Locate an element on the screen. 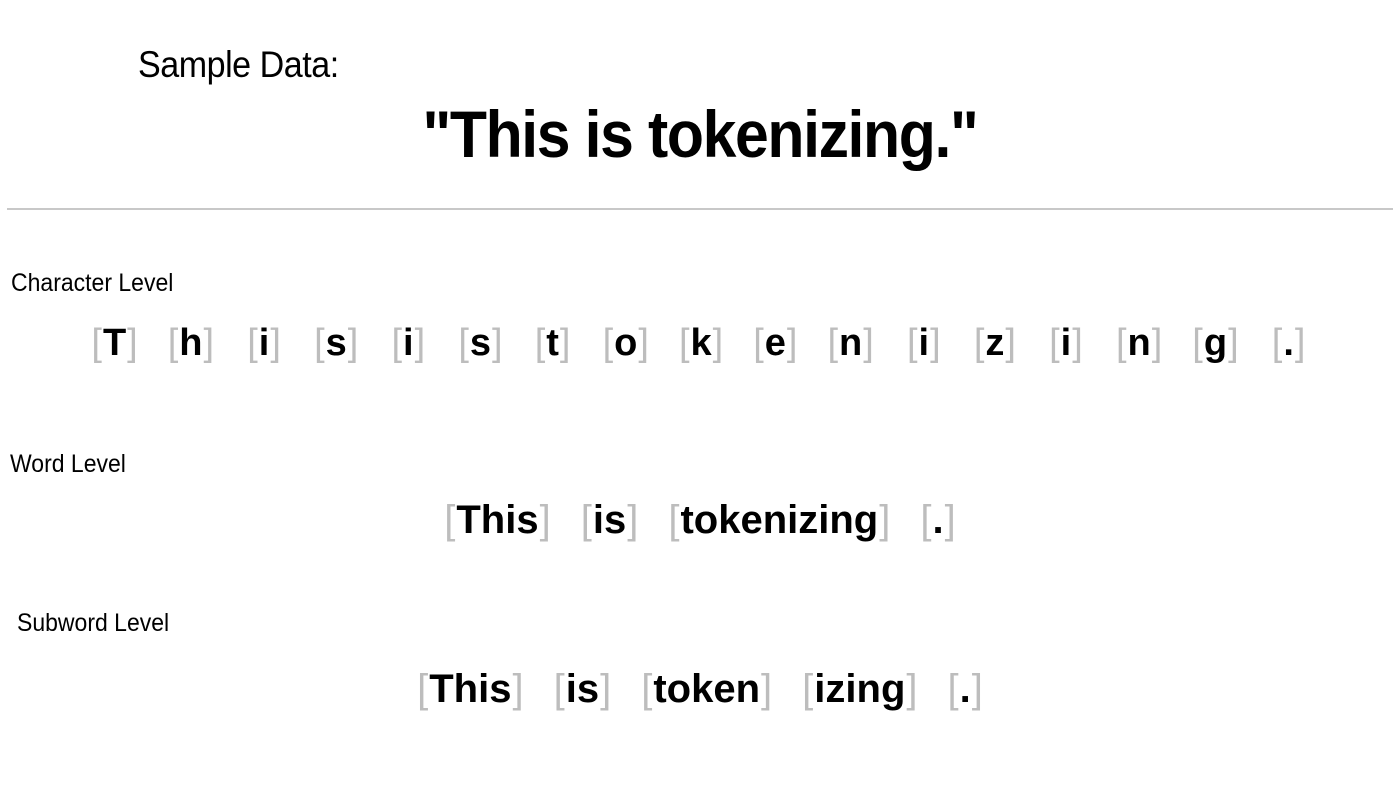  subword-level-tokens: [This][is][token][izing][.] is located at coordinates (700, 689).